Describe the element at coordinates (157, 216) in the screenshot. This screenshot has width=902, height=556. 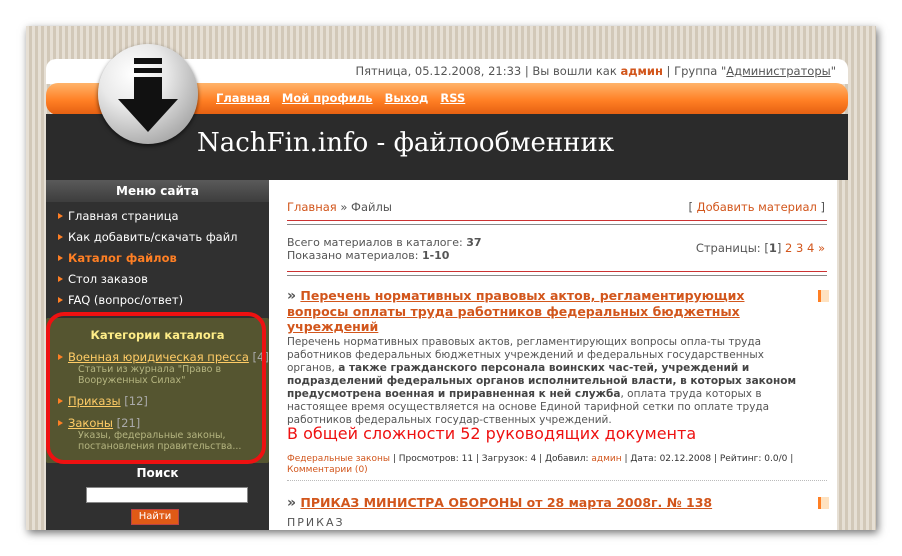
I see `menu-item-home: Главная страница` at that location.